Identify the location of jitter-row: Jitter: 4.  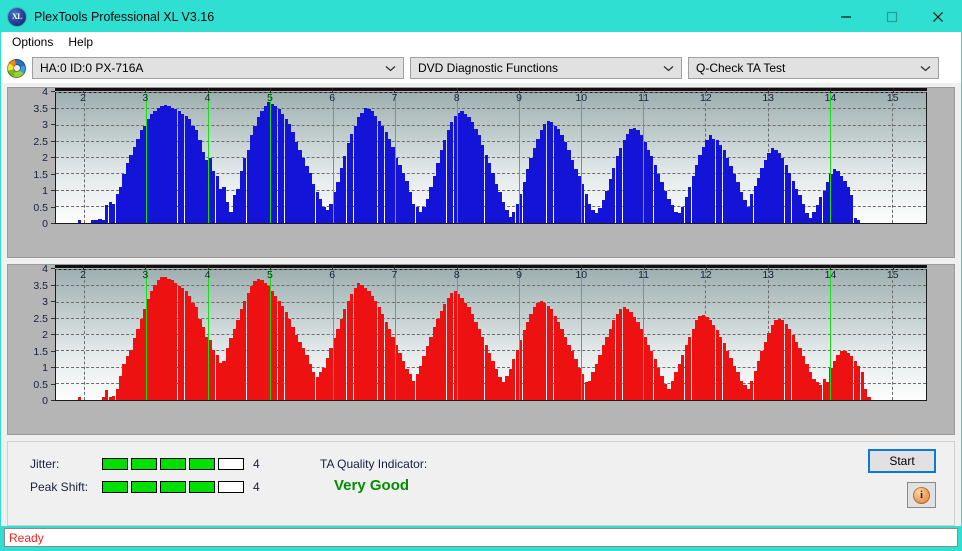
(145, 464).